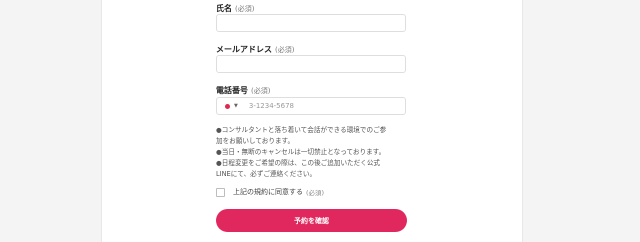 Image resolution: width=640 pixels, height=242 pixels. What do you see at coordinates (311, 64) in the screenshot?
I see `email-input` at bounding box center [311, 64].